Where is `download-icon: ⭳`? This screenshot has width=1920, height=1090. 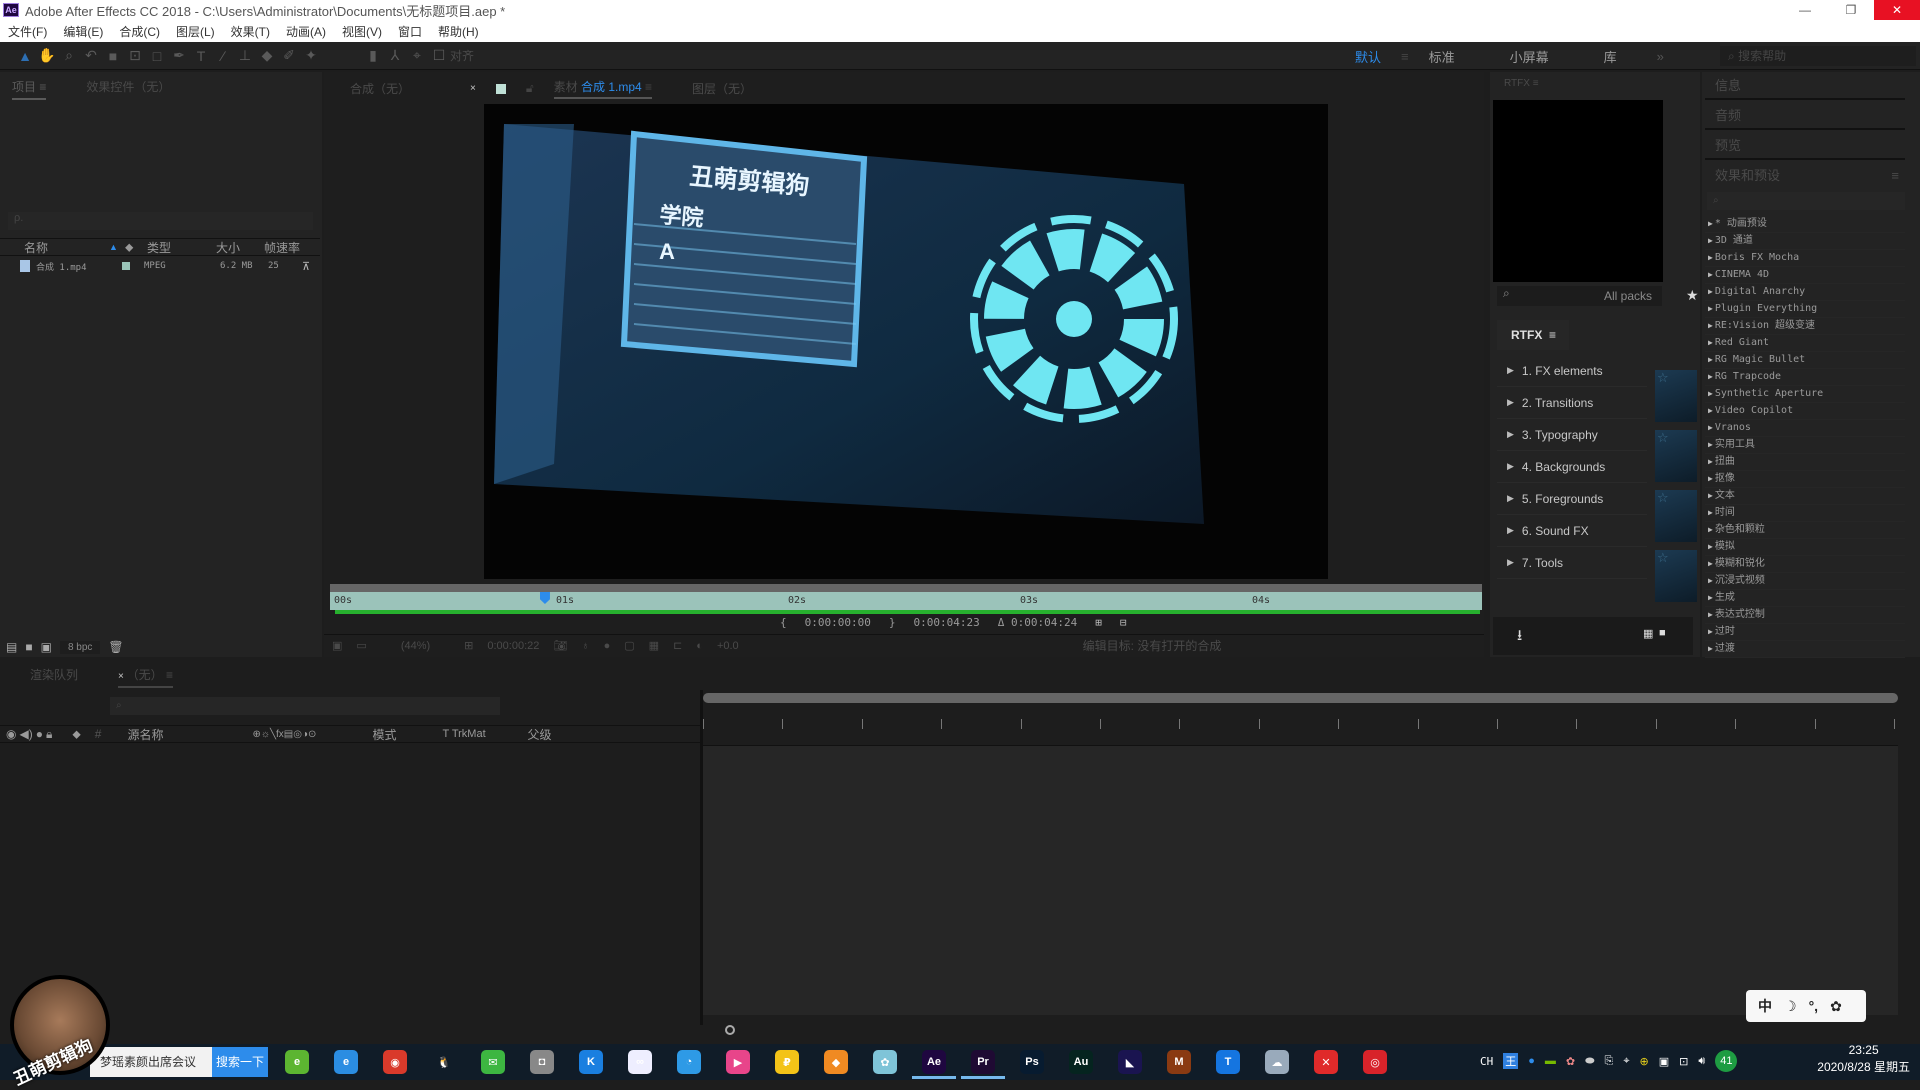 download-icon: ⭳ is located at coordinates (1519, 637).